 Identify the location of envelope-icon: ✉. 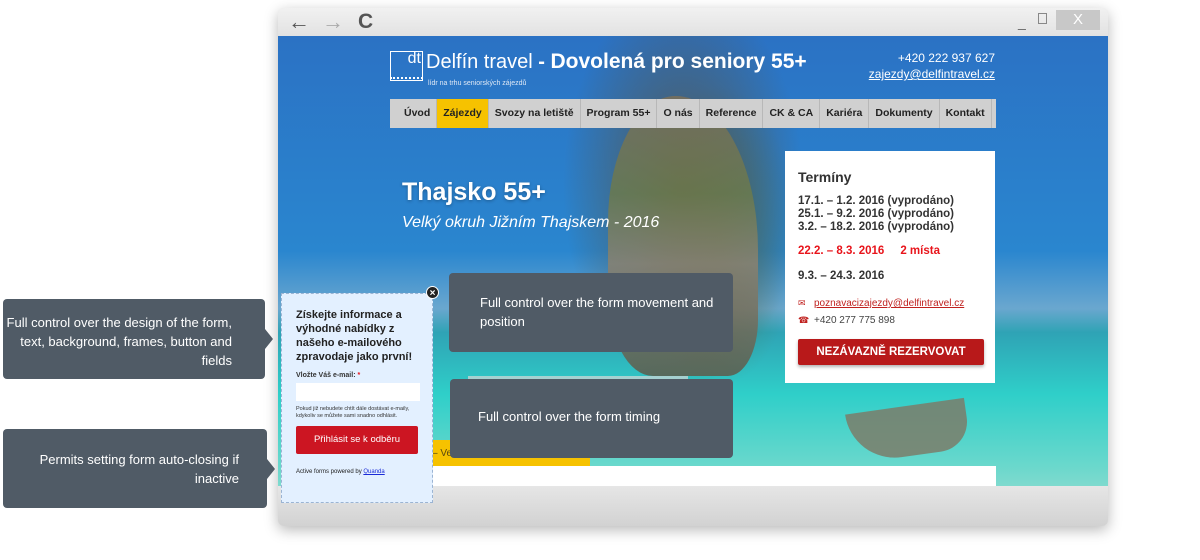
(802, 303).